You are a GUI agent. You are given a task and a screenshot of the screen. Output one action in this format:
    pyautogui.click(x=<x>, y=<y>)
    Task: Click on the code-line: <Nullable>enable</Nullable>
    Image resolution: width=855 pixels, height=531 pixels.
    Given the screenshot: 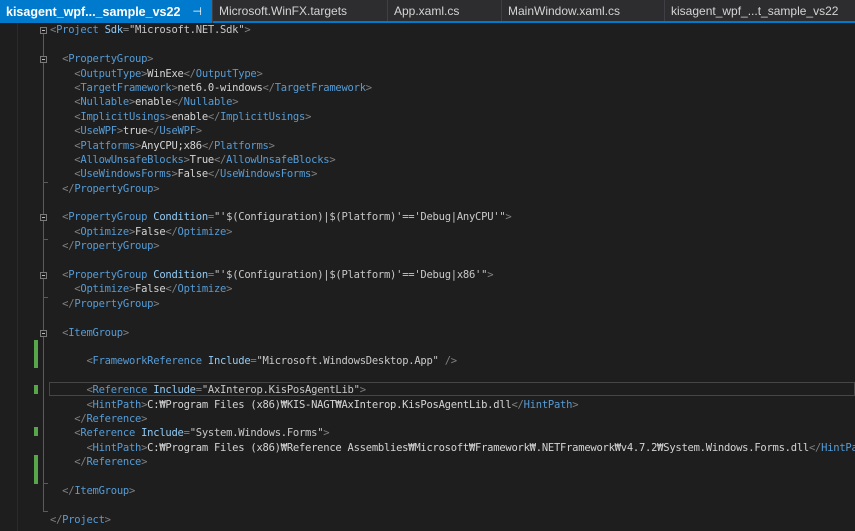 What is the action you would take?
    pyautogui.click(x=144, y=102)
    